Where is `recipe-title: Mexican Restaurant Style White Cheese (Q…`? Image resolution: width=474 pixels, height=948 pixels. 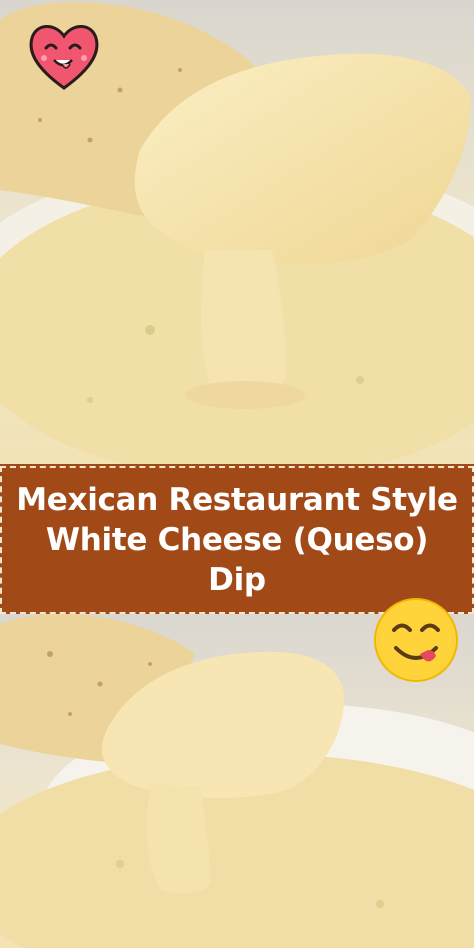 recipe-title: Mexican Restaurant Style White Cheese (Q… is located at coordinates (237, 540).